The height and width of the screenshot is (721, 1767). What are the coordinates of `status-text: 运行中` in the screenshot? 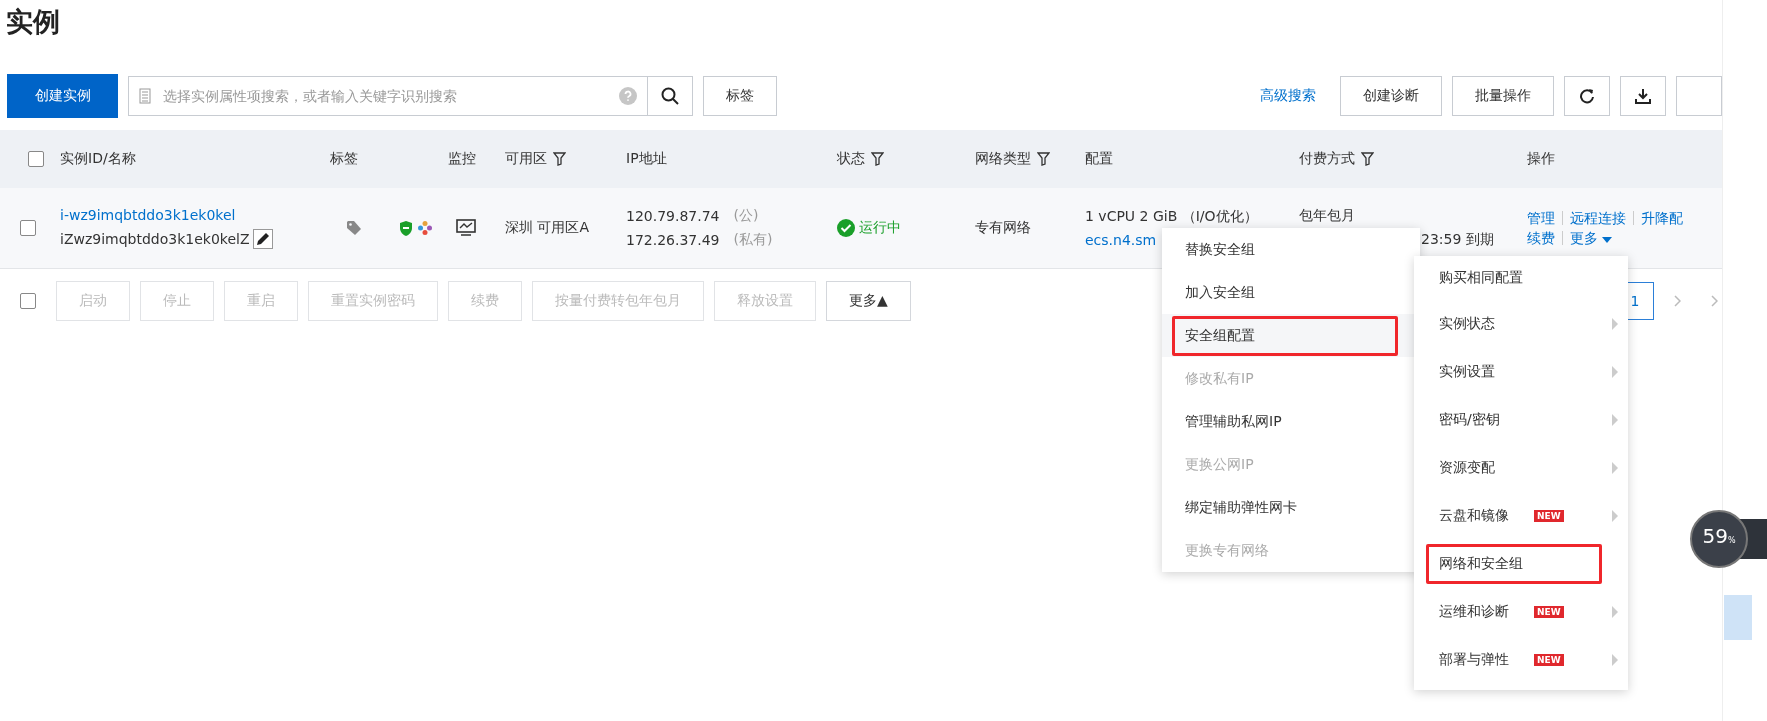 It's located at (880, 228).